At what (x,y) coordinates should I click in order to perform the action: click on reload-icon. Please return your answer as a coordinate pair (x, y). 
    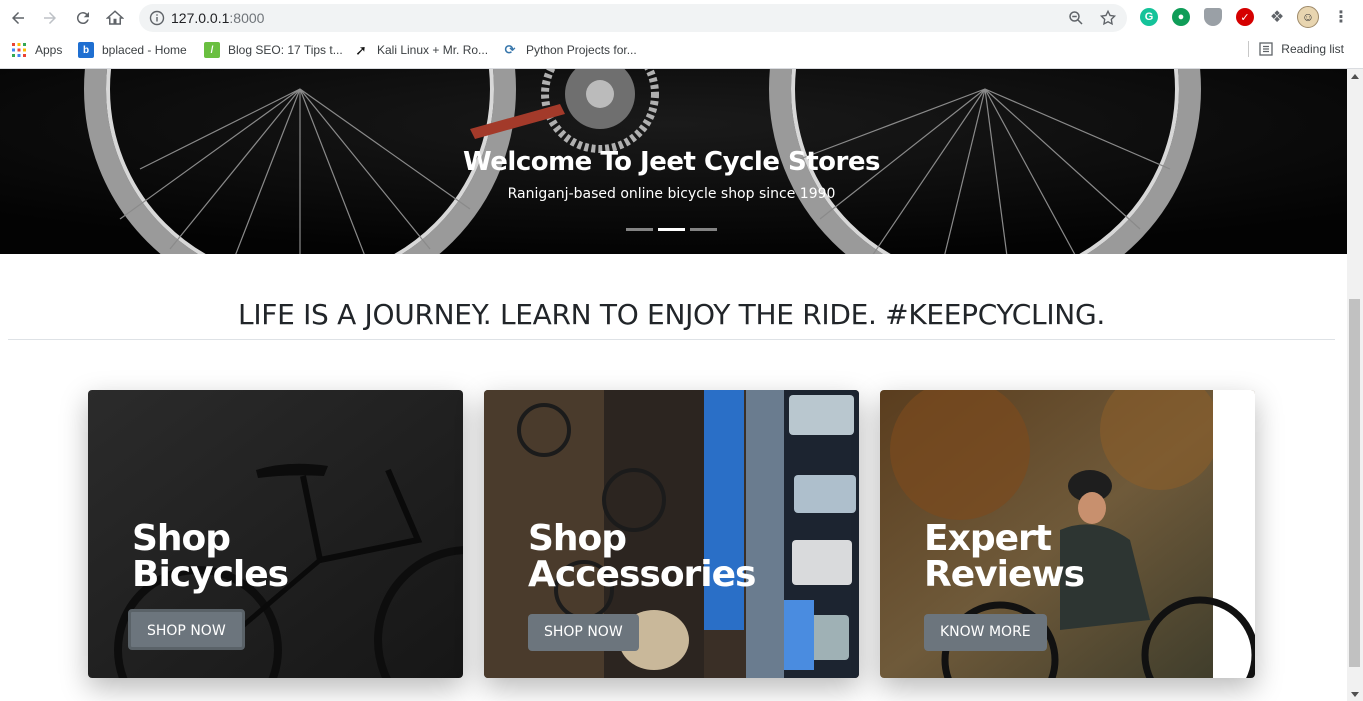
    Looking at the image, I should click on (82, 18).